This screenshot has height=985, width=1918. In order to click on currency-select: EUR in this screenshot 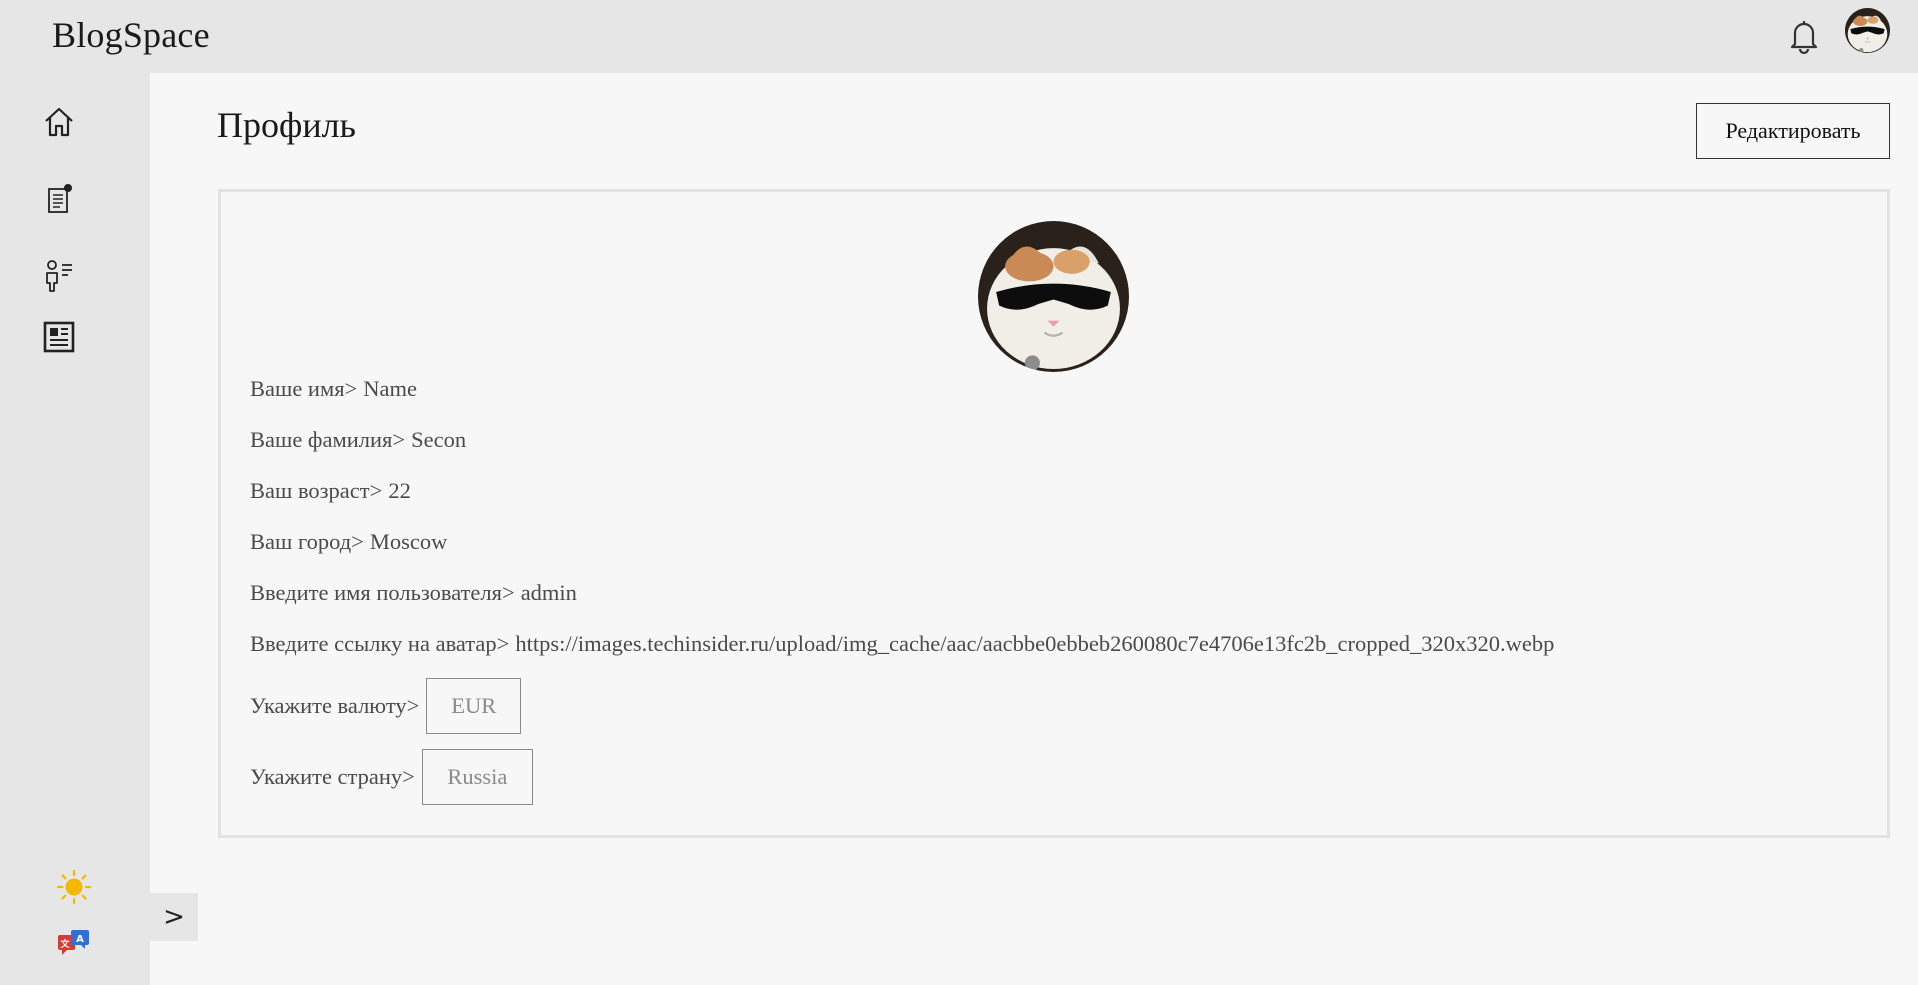, I will do `click(474, 706)`.